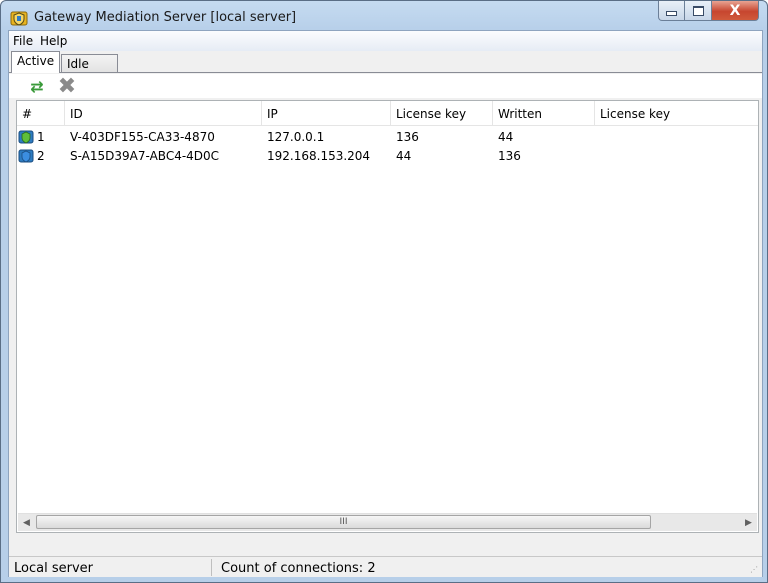 This screenshot has height=583, width=768. I want to click on menu-file: File, so click(23, 41).